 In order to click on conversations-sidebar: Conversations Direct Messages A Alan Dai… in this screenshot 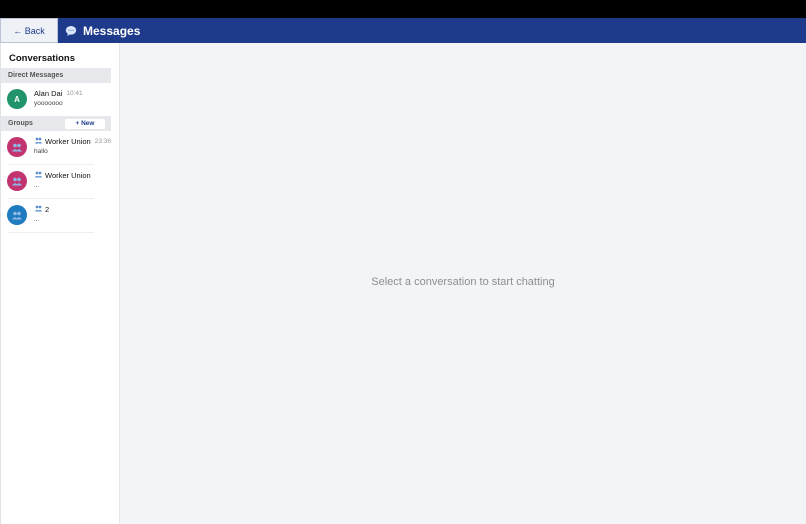, I will do `click(60, 283)`.